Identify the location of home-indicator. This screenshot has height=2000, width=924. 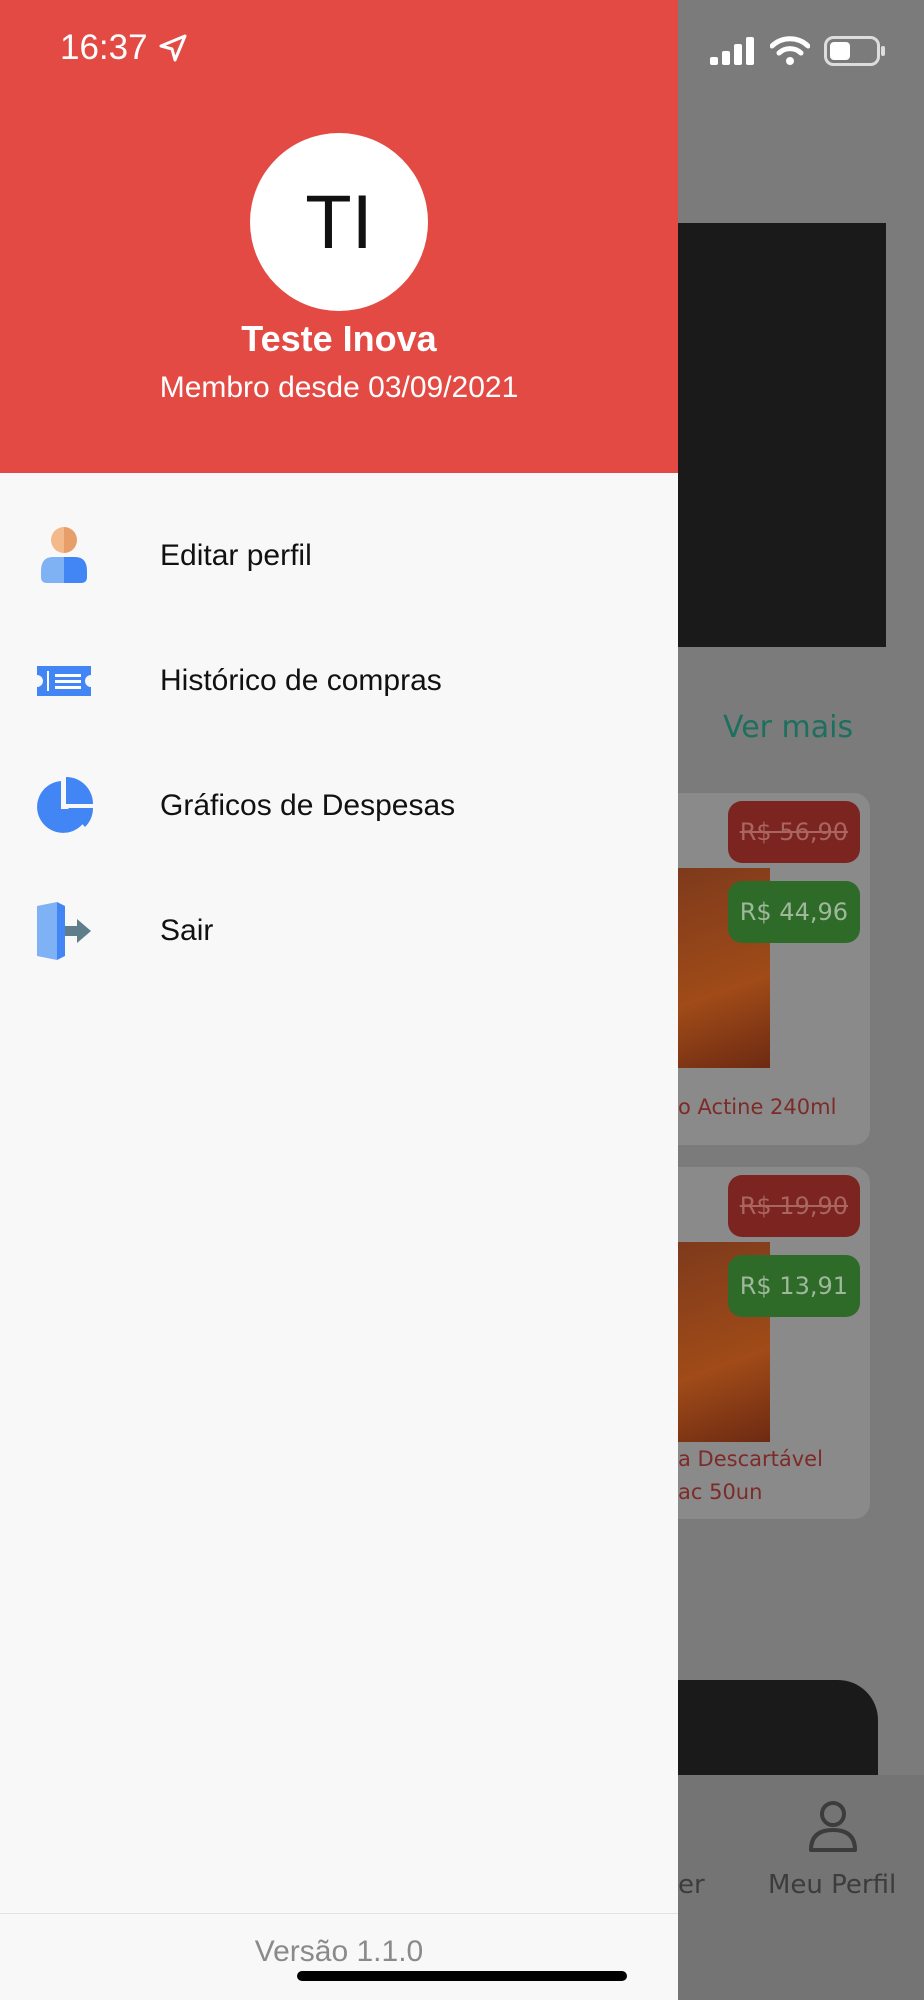
(462, 1976).